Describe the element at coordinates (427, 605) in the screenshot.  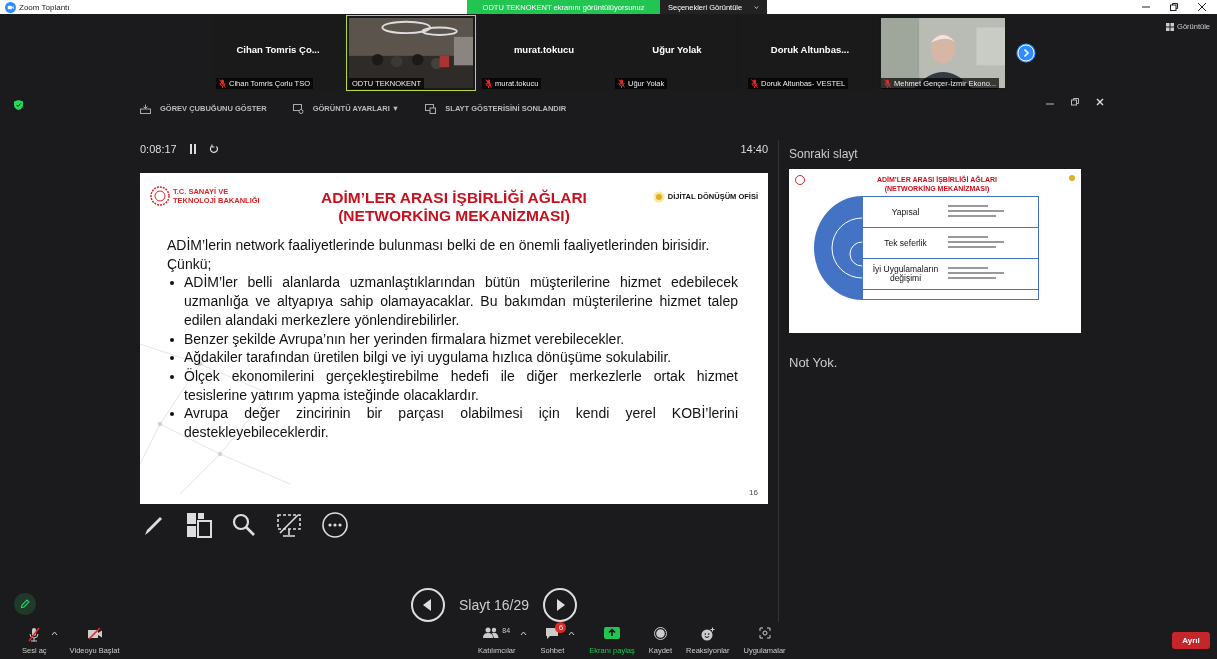
I see `previous-slide-button` at that location.